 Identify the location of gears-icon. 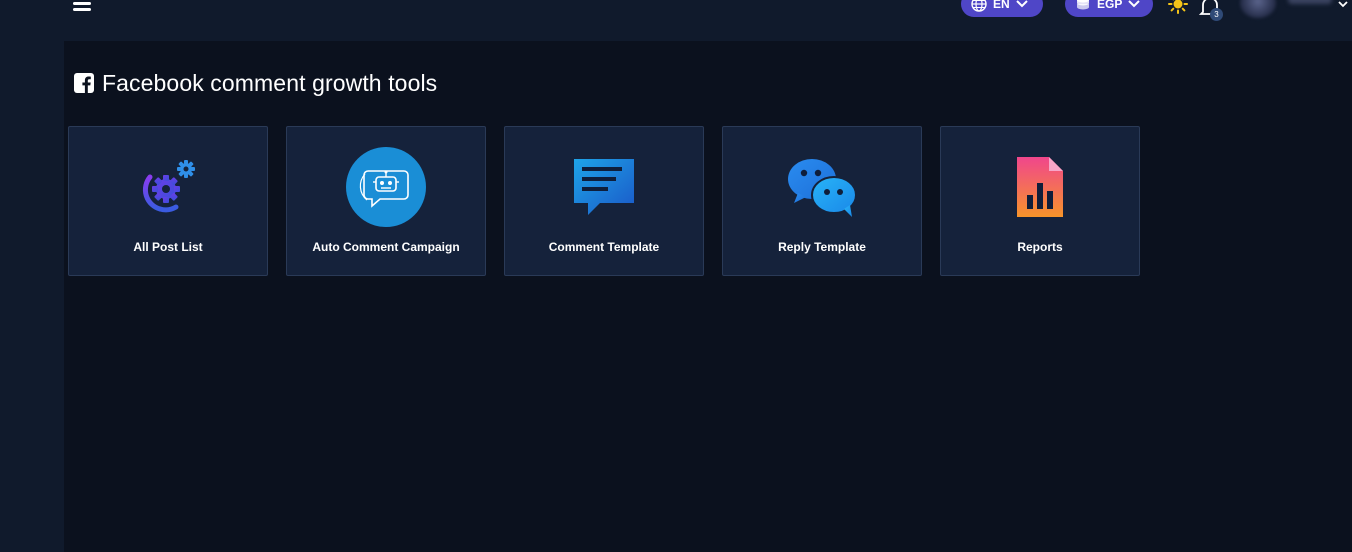
(168, 187).